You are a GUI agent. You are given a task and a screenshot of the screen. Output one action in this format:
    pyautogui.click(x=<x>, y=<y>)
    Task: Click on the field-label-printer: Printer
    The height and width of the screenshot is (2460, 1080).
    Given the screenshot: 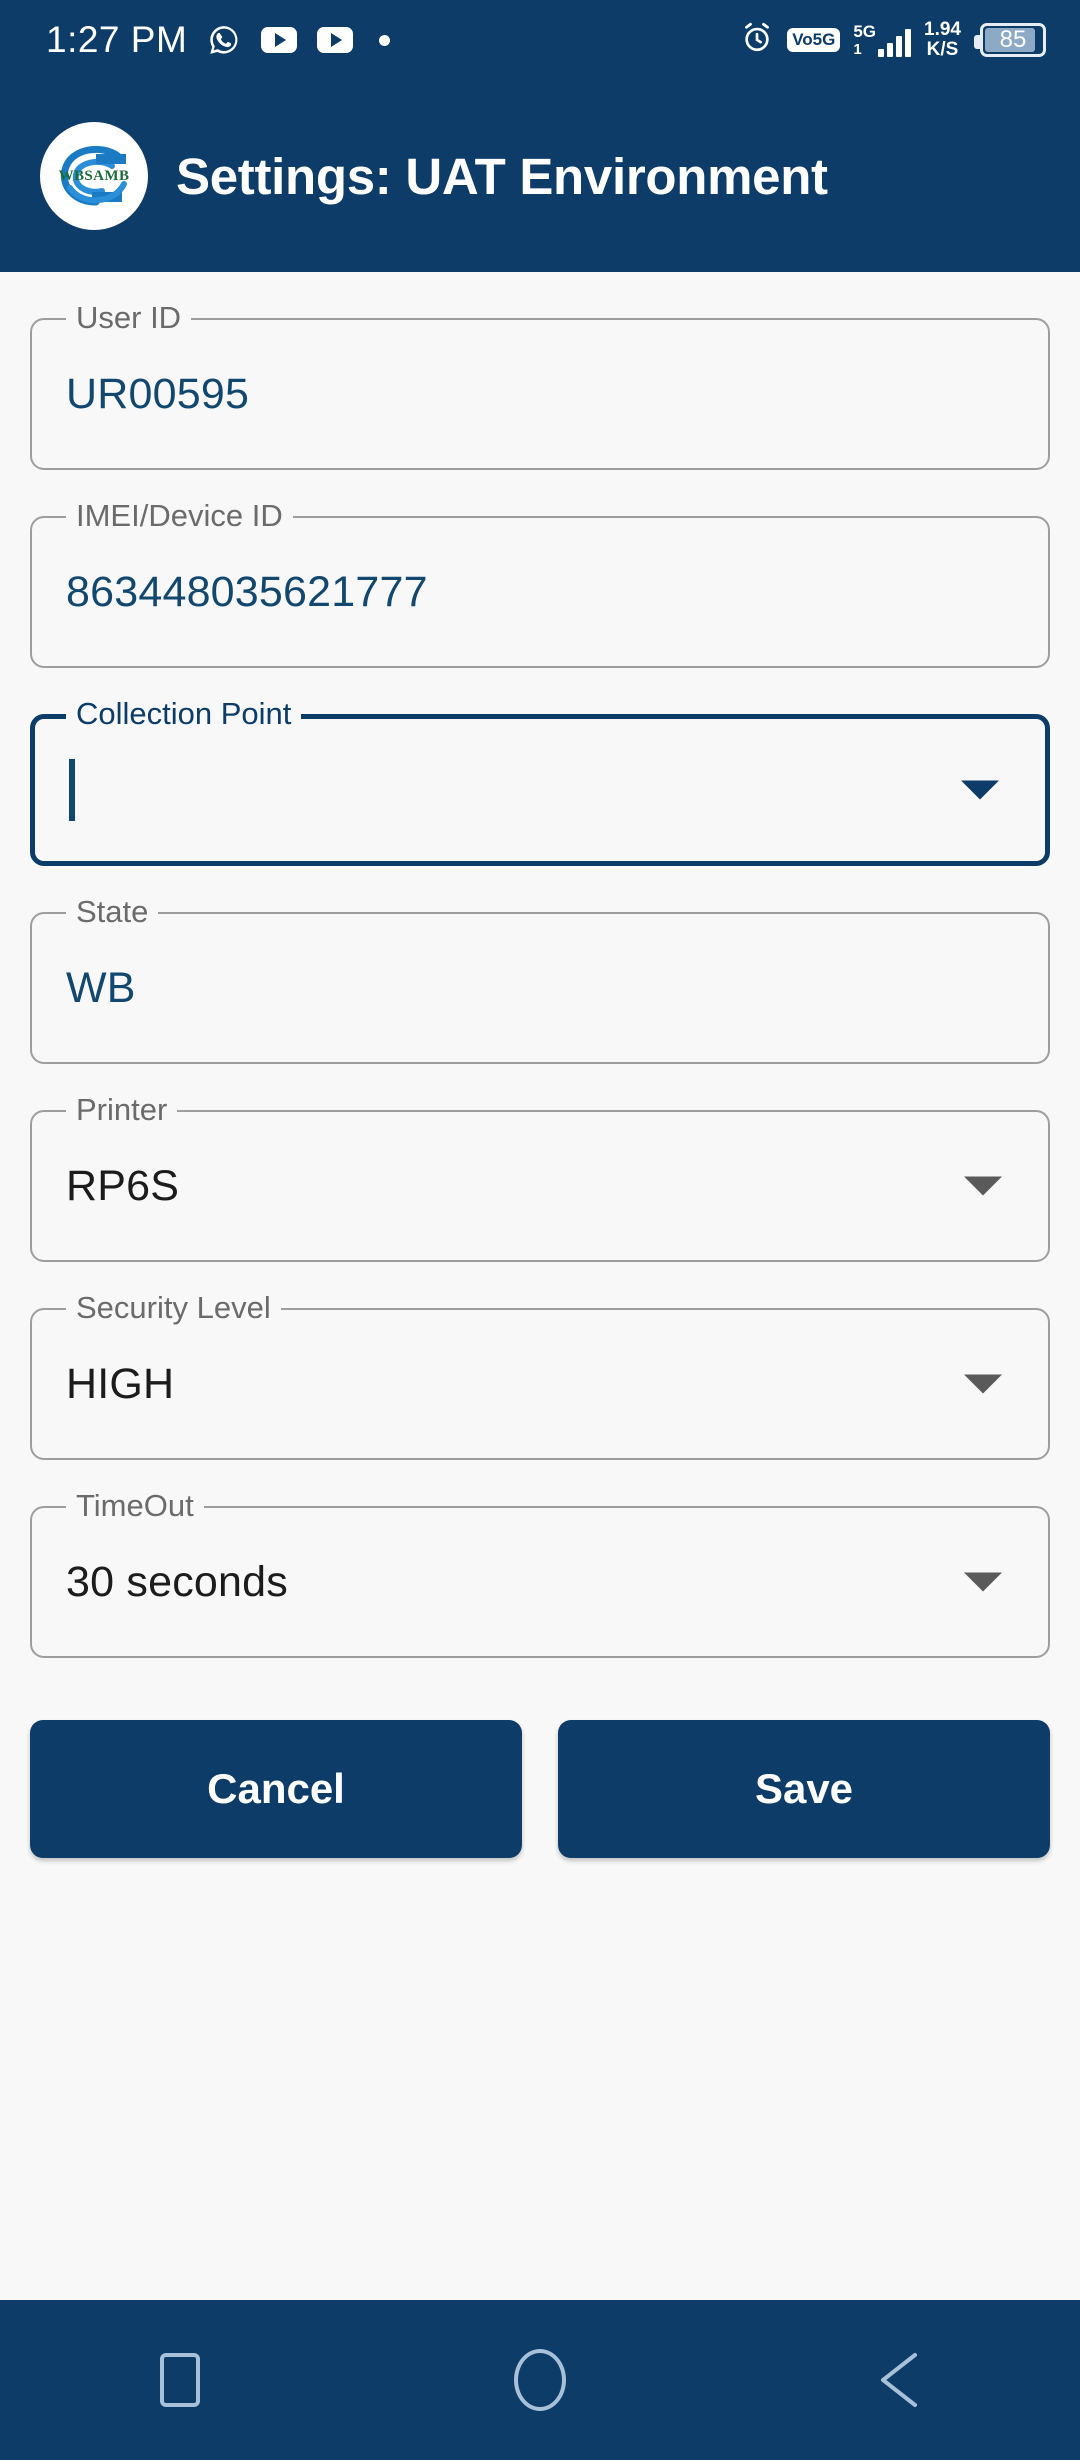 What is the action you would take?
    pyautogui.click(x=122, y=1110)
    